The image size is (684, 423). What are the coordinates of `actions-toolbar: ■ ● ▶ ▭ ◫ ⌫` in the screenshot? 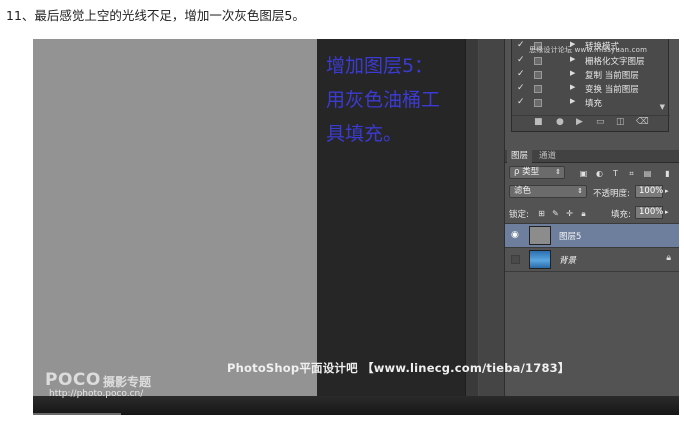 It's located at (591, 123).